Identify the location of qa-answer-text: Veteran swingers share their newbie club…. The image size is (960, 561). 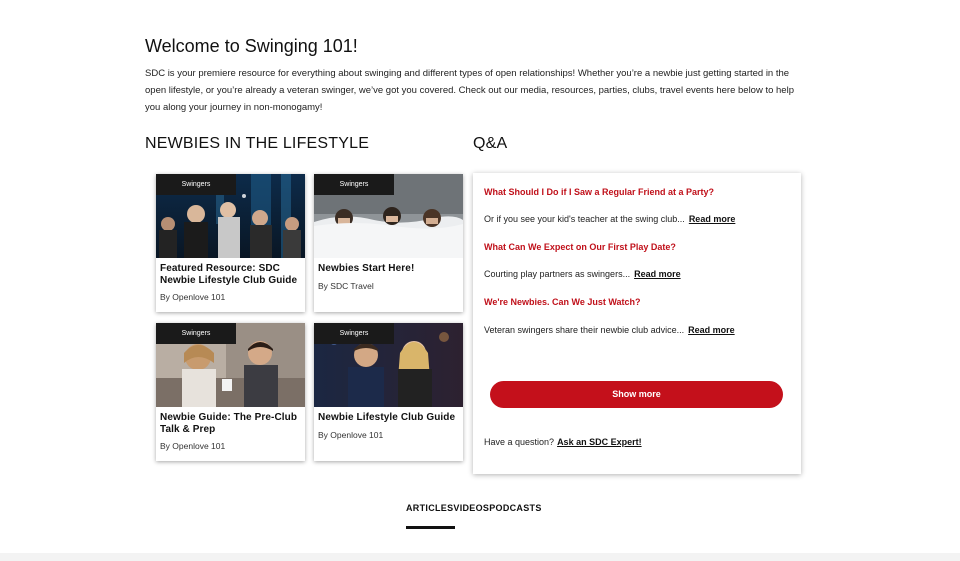
(584, 330).